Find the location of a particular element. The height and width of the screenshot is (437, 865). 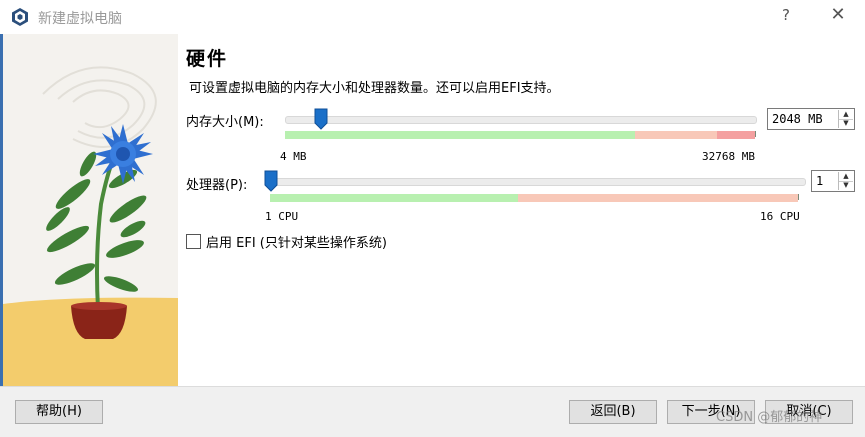

efi-checkbox-label: 启用 EFI (只针对某些操作系统) is located at coordinates (296, 241).